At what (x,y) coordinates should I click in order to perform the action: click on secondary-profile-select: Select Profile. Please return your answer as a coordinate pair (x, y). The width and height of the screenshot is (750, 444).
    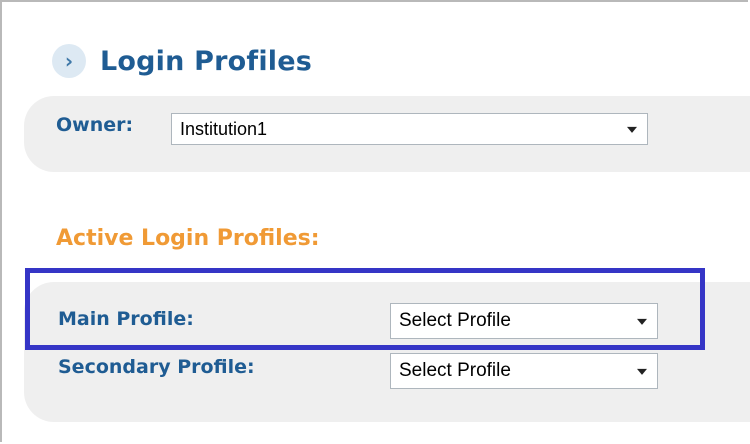
    Looking at the image, I should click on (524, 371).